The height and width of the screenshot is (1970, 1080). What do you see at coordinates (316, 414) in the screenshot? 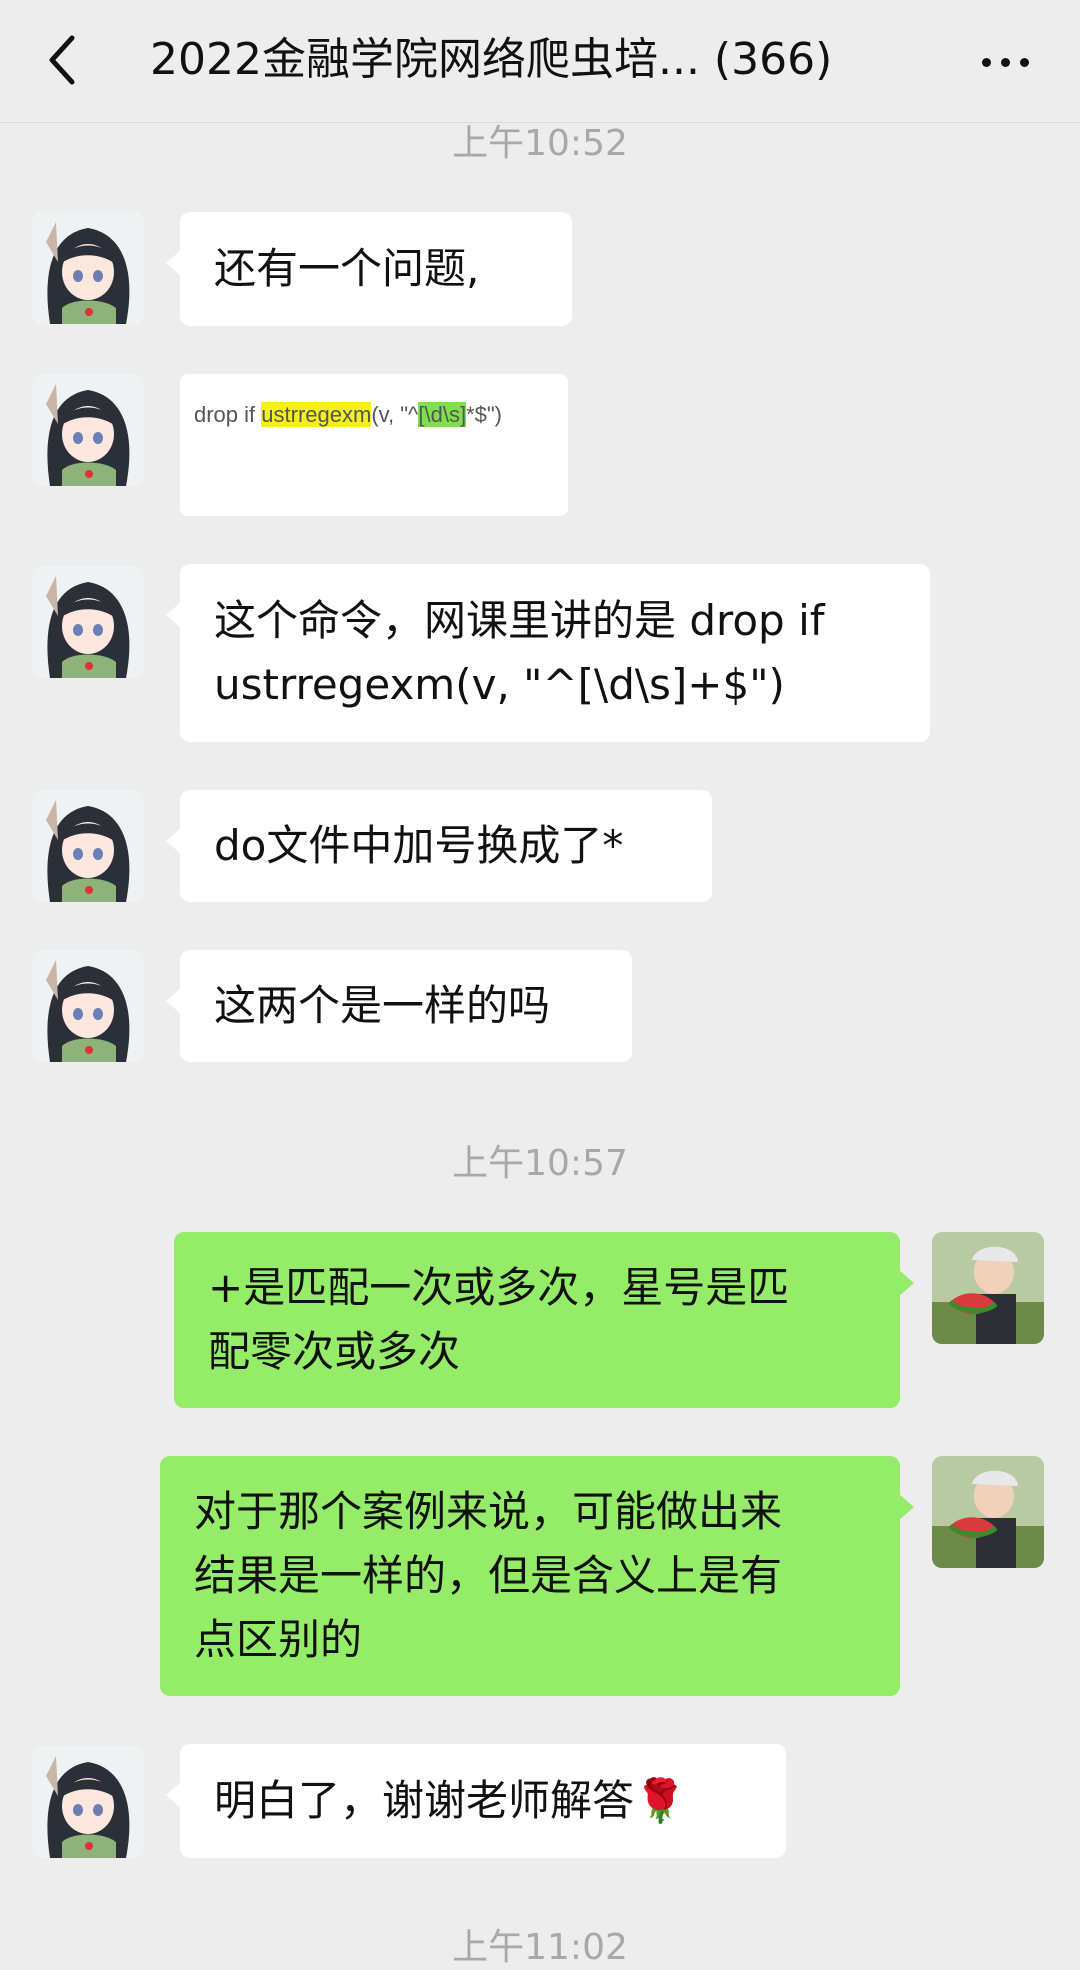
I see `code-highlight-function: ustrregexm` at bounding box center [316, 414].